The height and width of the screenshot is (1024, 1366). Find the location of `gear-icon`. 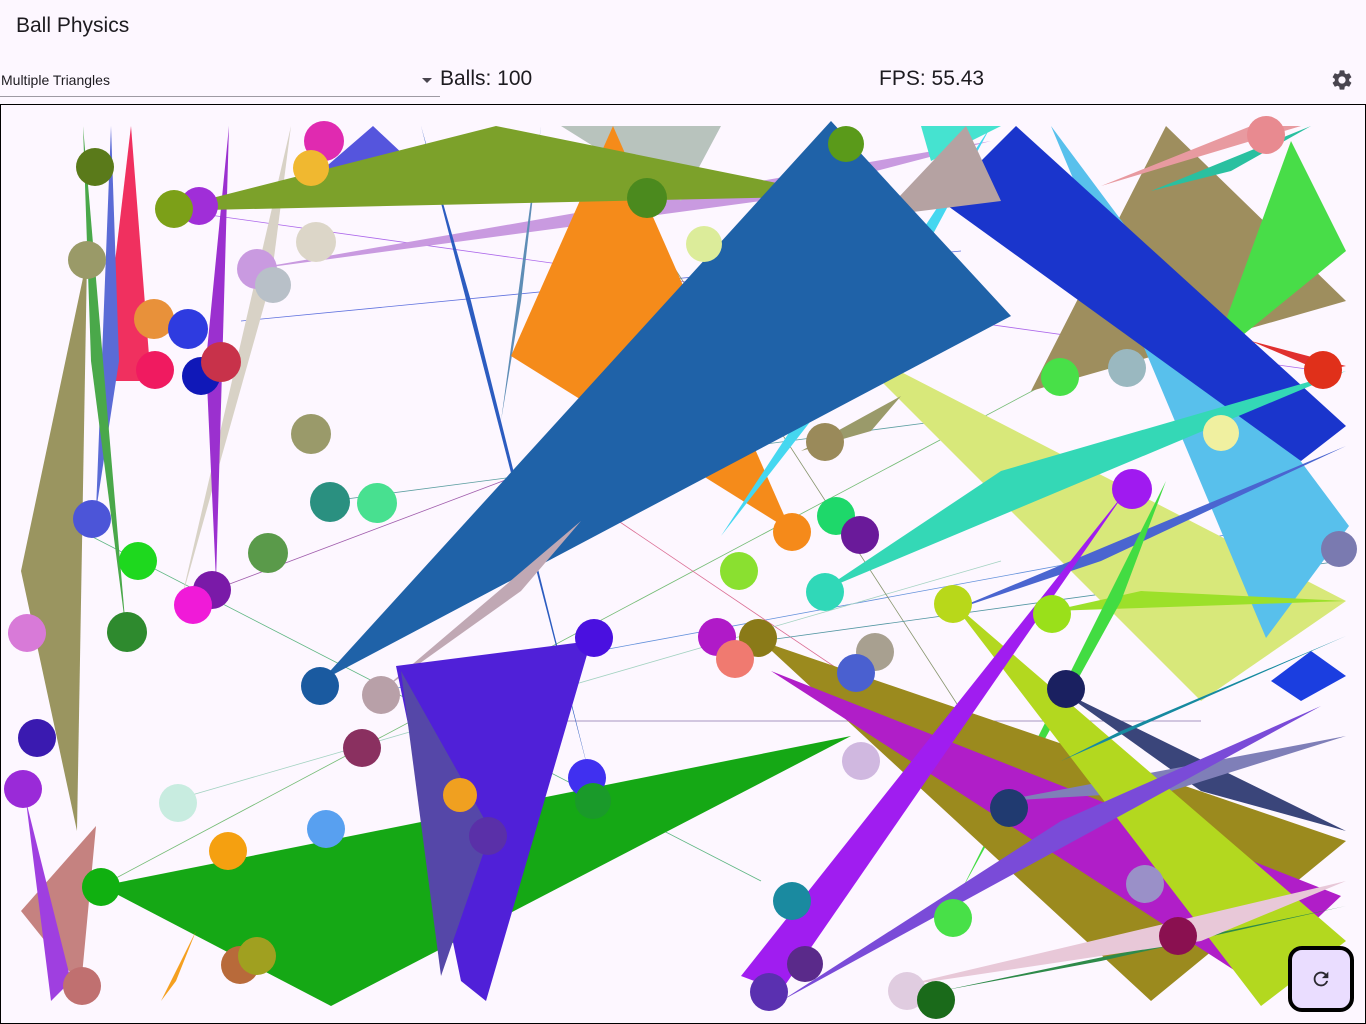

gear-icon is located at coordinates (1342, 80).